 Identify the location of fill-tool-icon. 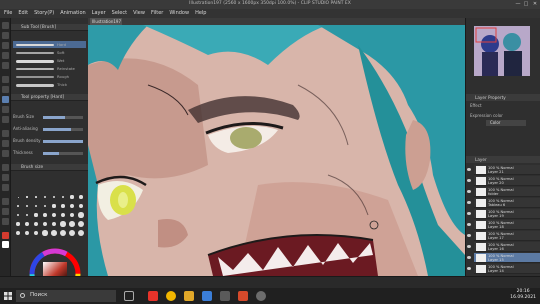
(5, 143).